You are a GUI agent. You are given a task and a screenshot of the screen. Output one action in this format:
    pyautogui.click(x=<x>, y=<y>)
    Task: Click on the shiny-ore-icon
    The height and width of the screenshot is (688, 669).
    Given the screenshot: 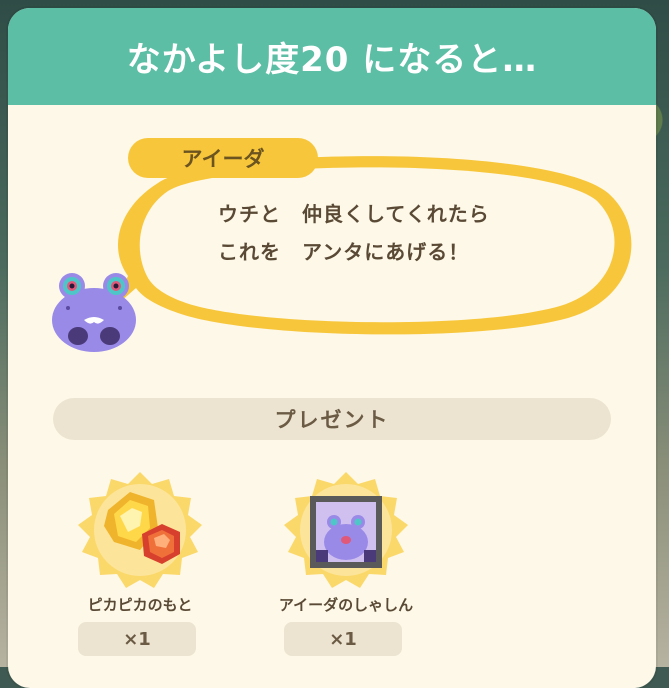 What is the action you would take?
    pyautogui.click(x=140, y=530)
    